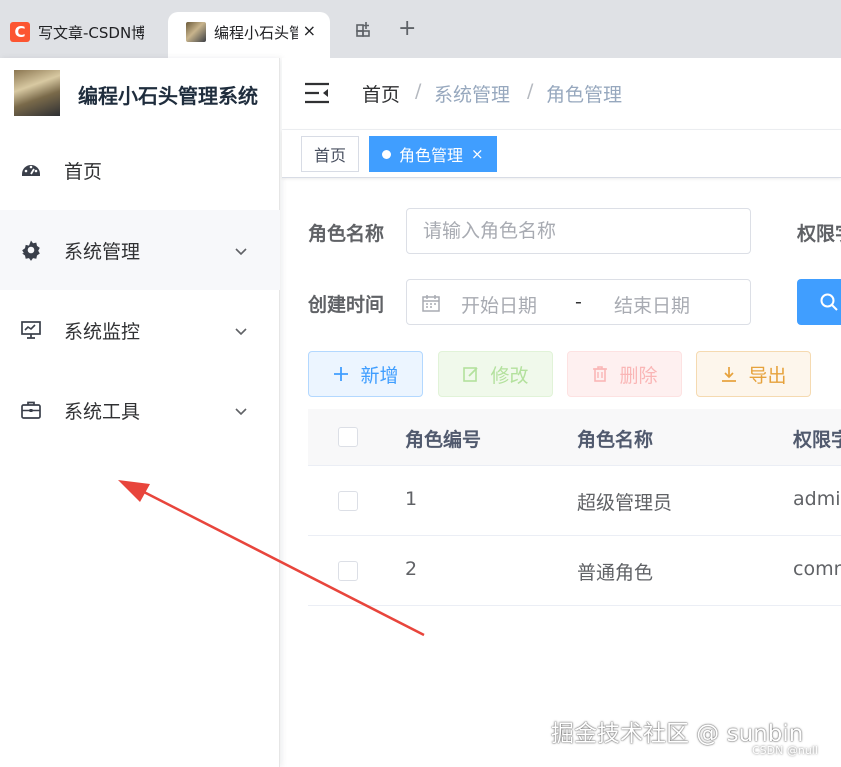  I want to click on column-header-role-id: 角色编号, so click(443, 438).